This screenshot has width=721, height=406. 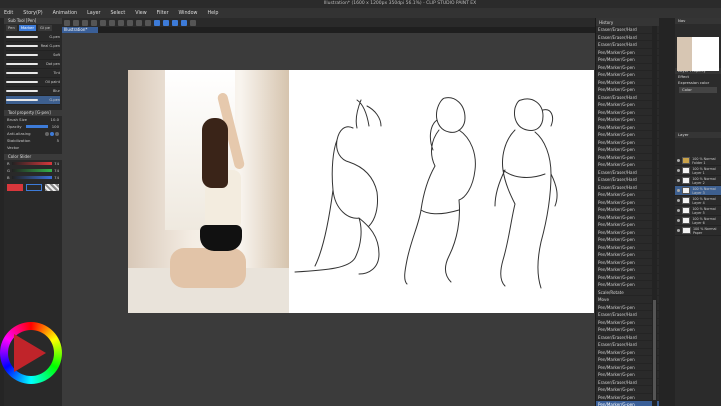 What do you see at coordinates (33, 64) in the screenshot?
I see `list-item: Dot pen` at bounding box center [33, 64].